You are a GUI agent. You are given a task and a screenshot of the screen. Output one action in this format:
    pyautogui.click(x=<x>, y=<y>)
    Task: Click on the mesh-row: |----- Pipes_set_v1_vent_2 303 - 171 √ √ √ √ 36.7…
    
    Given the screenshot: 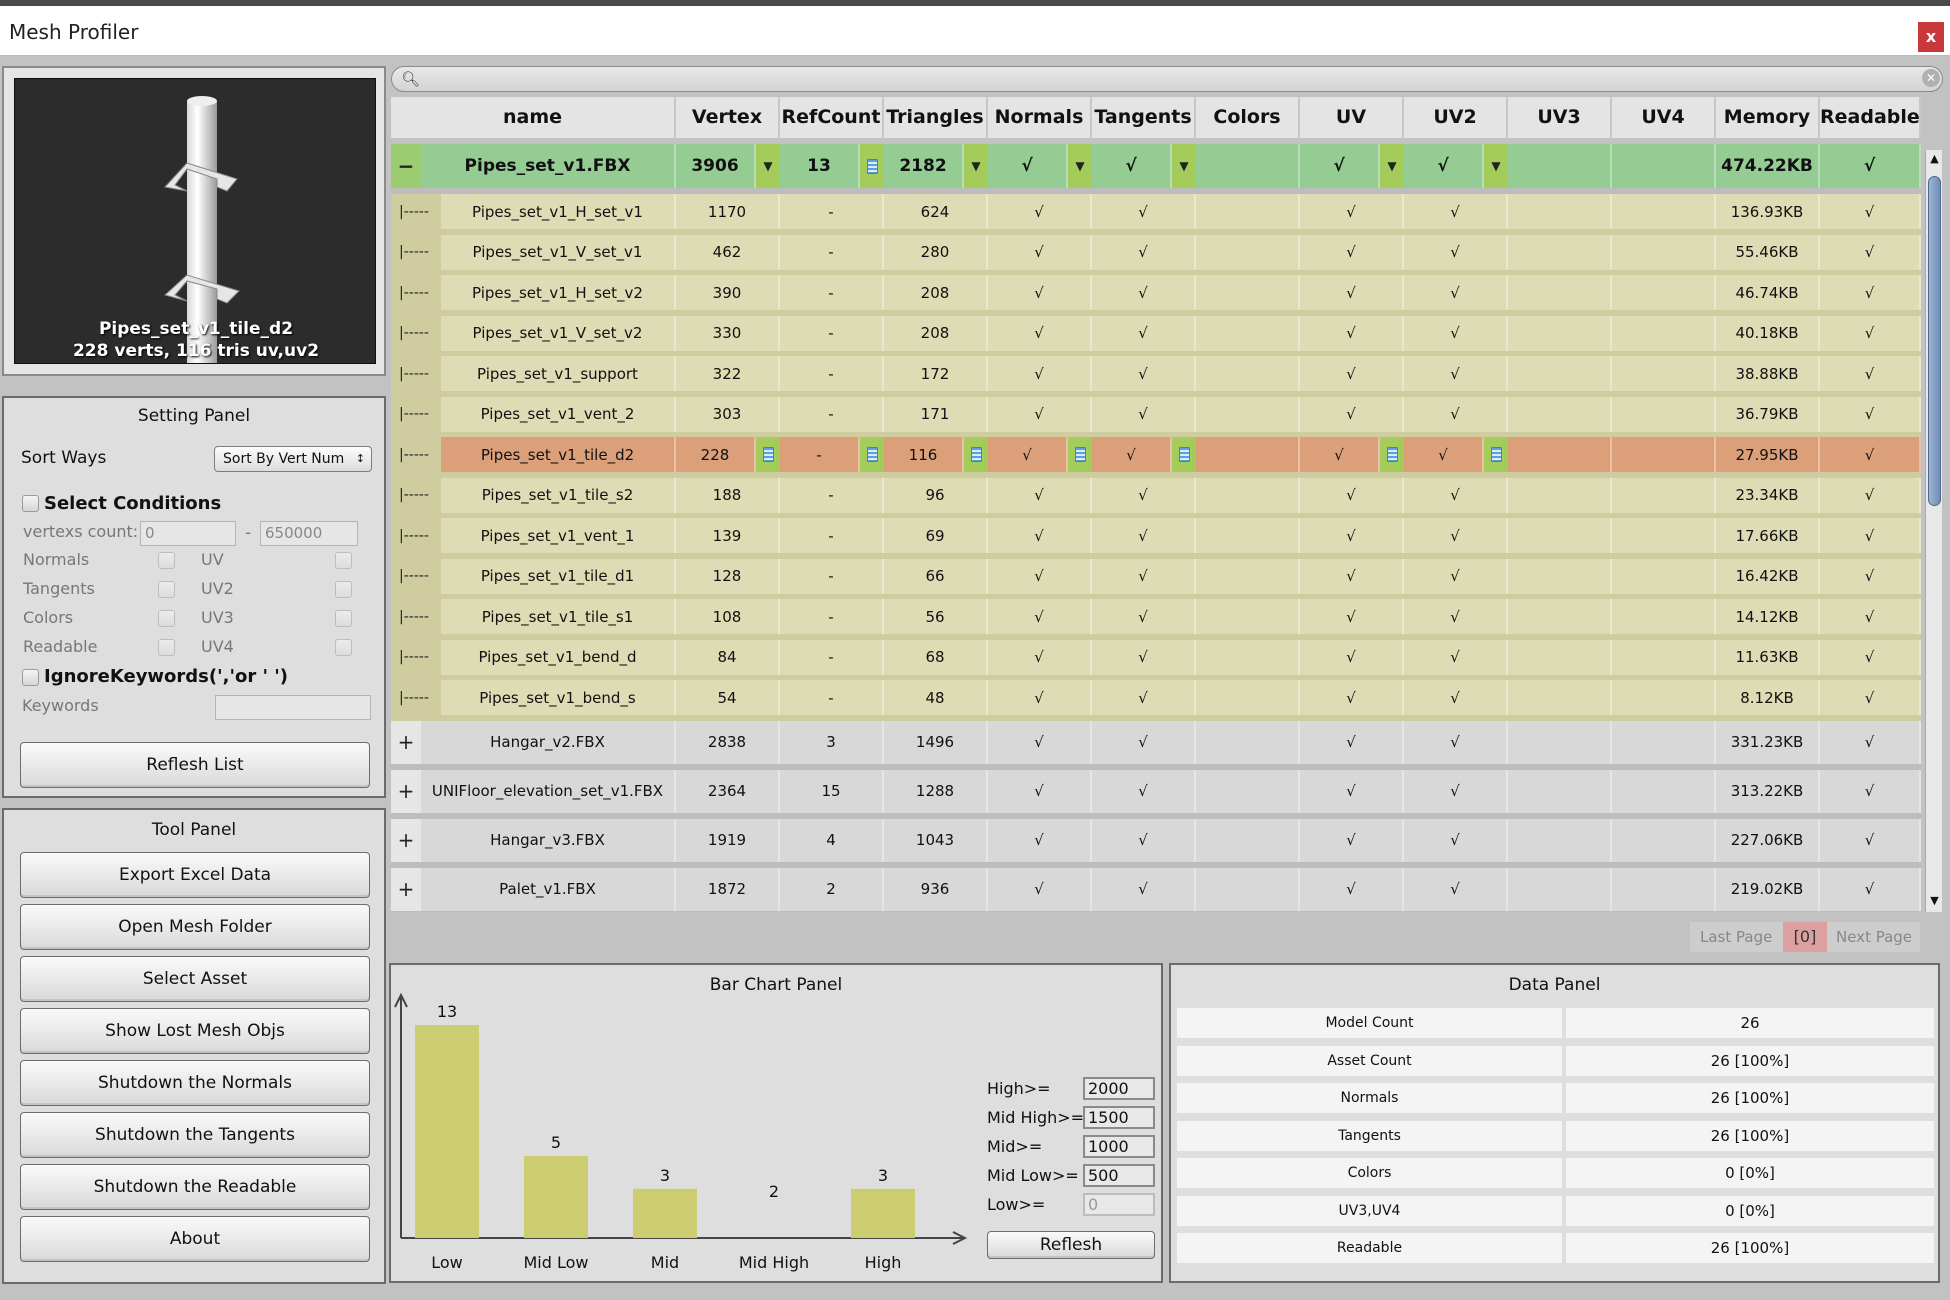 What is the action you would take?
    pyautogui.click(x=1156, y=414)
    